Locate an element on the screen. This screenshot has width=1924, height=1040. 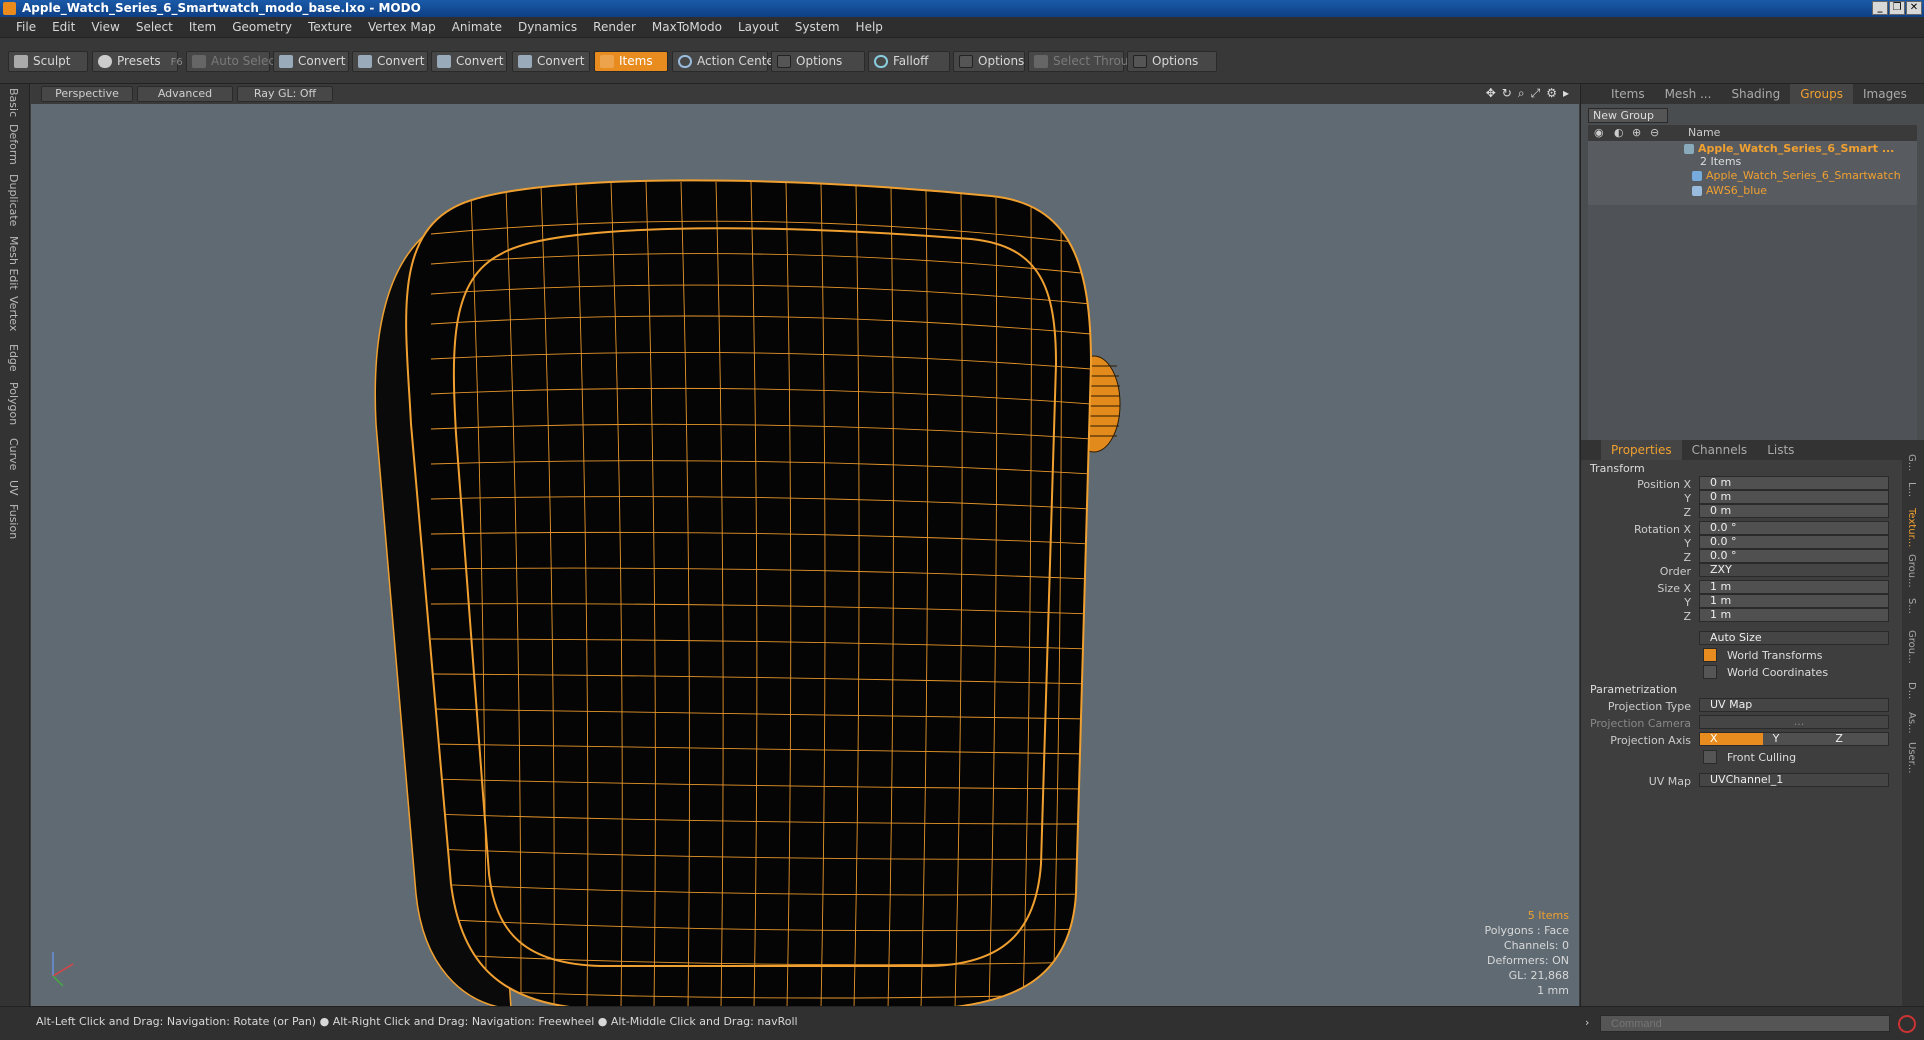
order-dropdown: ZXY is located at coordinates (1794, 570).